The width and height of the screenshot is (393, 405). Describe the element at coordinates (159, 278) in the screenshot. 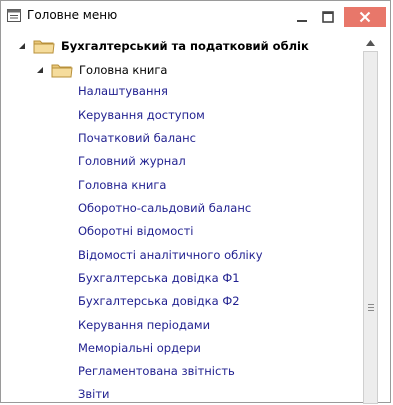

I see `menu-item-accounting-note-f1: Бухгалтерська довідка Ф1` at that location.